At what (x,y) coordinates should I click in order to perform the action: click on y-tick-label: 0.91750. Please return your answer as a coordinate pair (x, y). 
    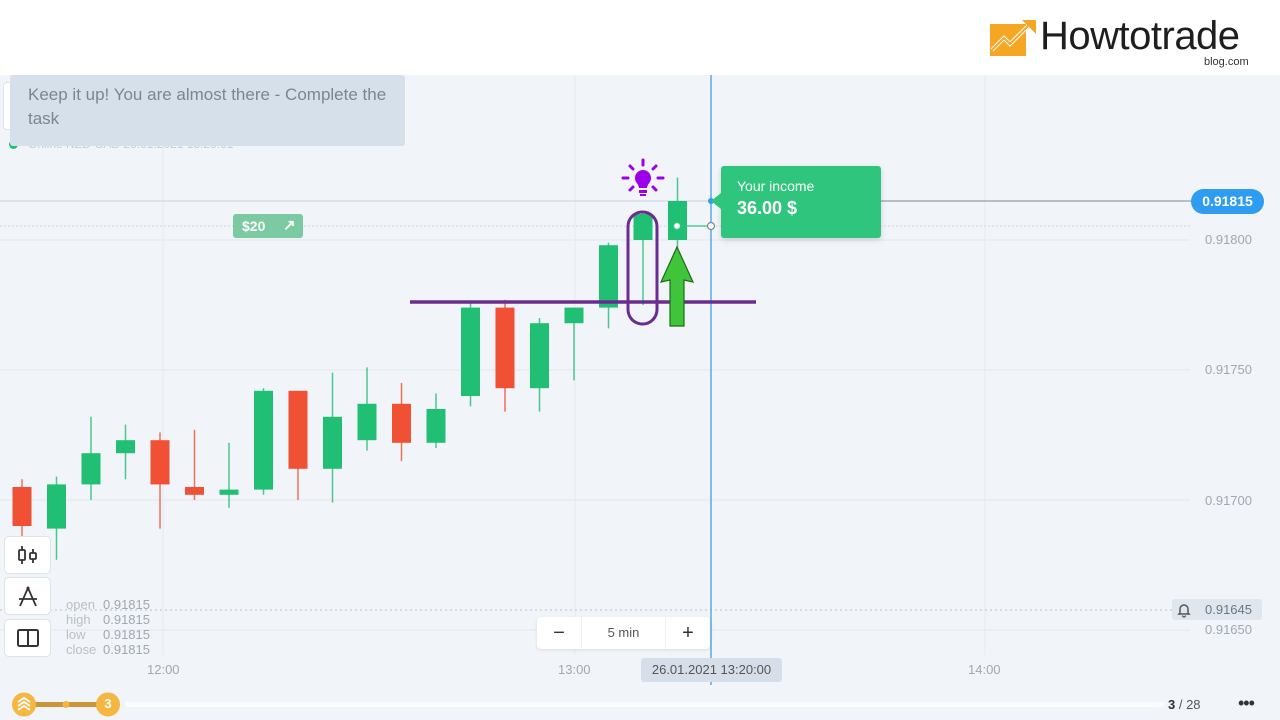
    Looking at the image, I should click on (1228, 369).